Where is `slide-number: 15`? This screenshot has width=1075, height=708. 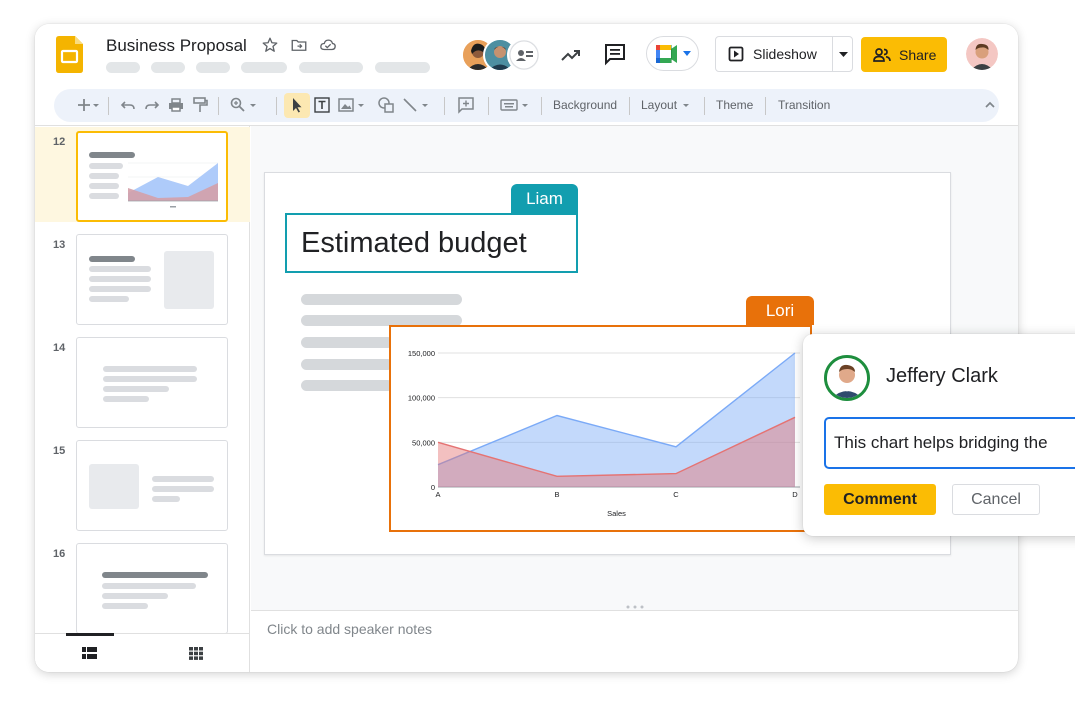 slide-number: 15 is located at coordinates (59, 451).